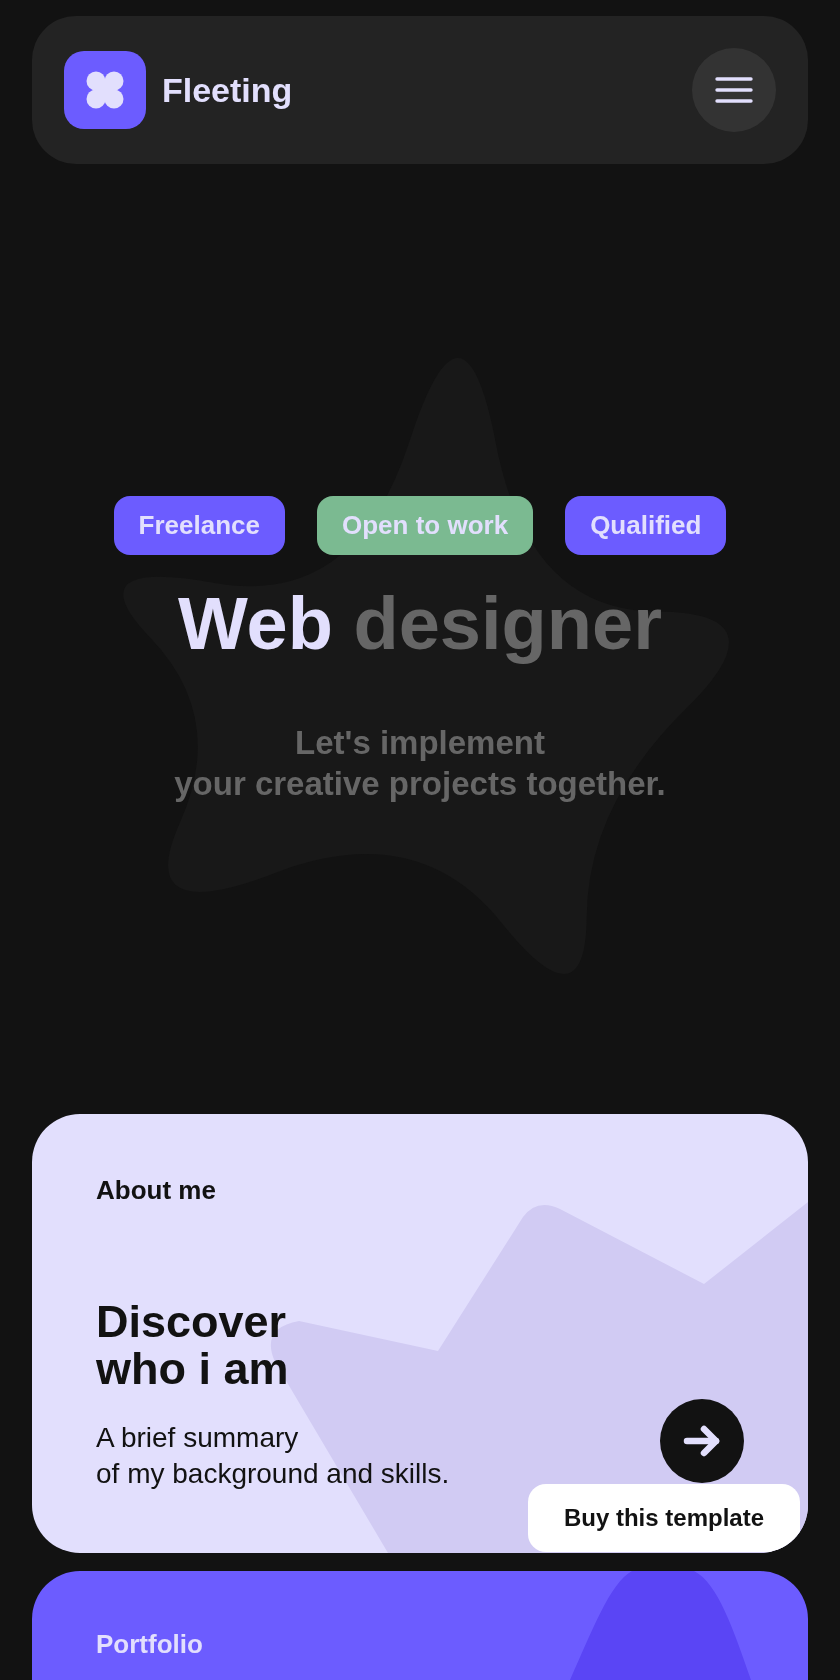 The width and height of the screenshot is (840, 1680). What do you see at coordinates (702, 1441) in the screenshot?
I see `arrow-right-icon` at bounding box center [702, 1441].